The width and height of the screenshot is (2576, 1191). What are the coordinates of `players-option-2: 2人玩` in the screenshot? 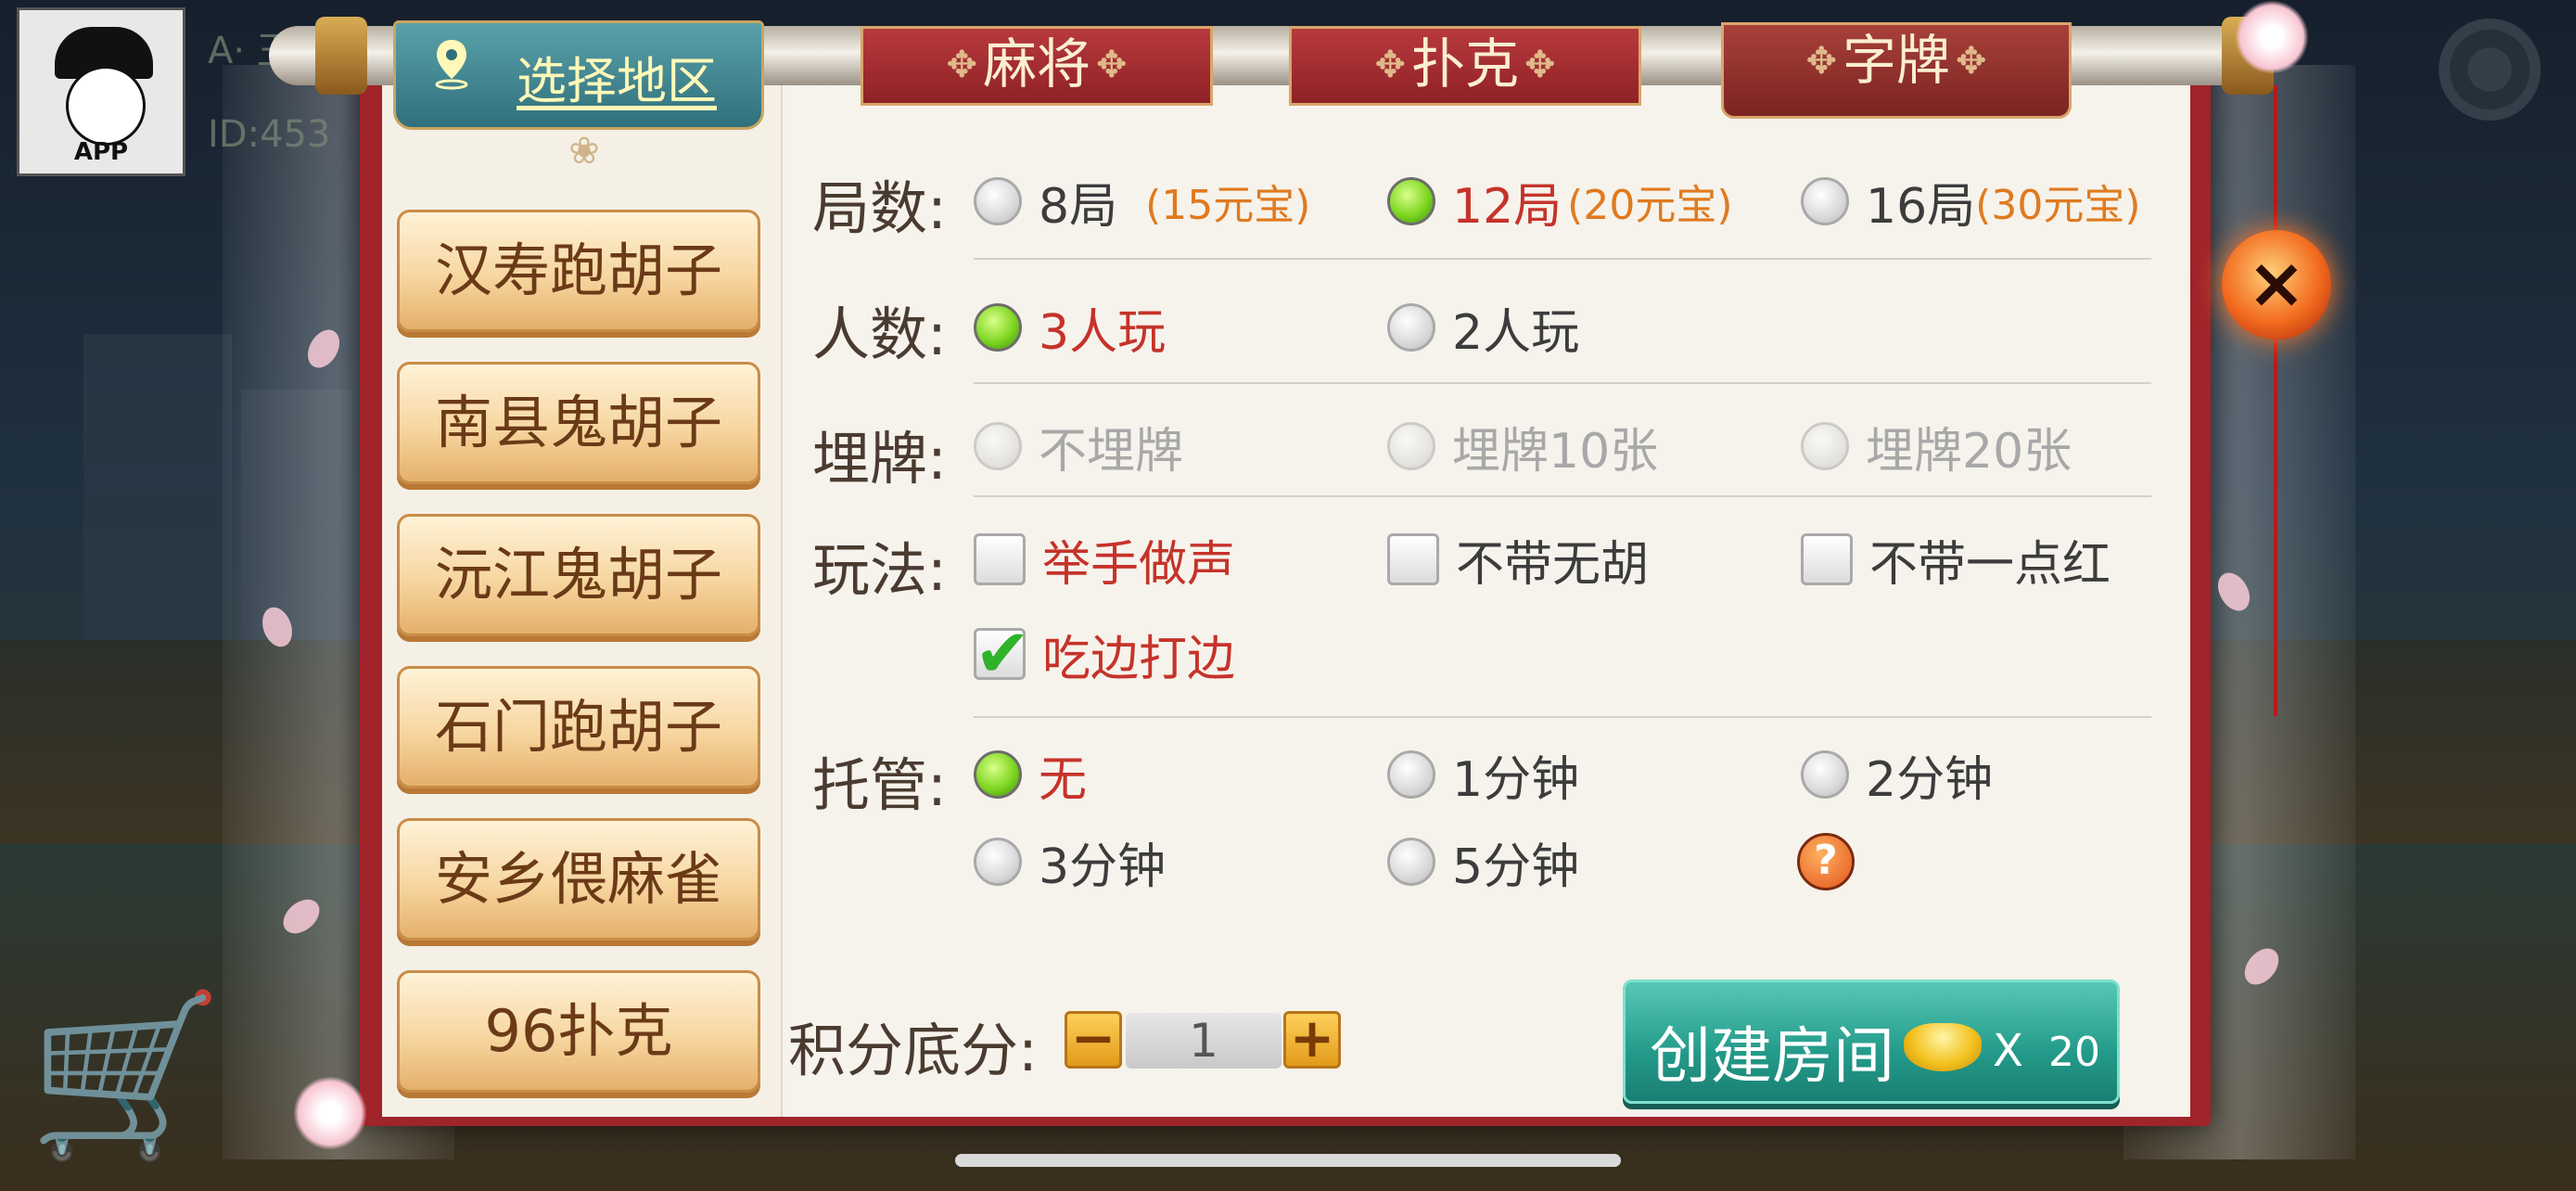 It's located at (1483, 328).